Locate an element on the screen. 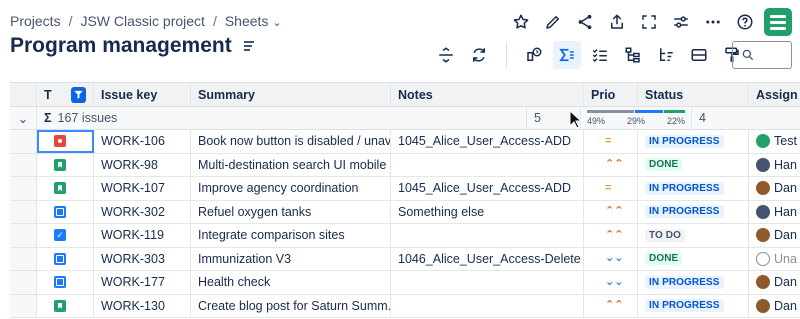 This screenshot has width=800, height=319. sort-menu-icon is located at coordinates (248, 46).